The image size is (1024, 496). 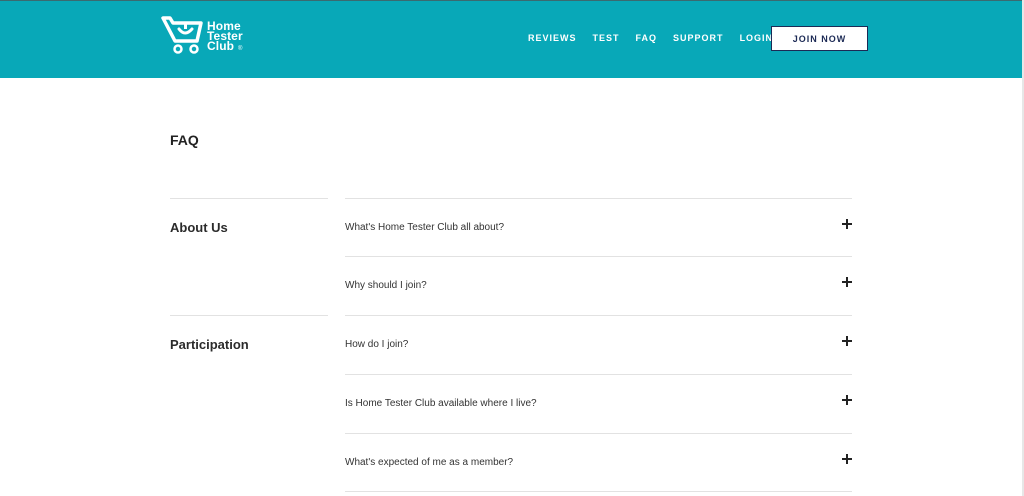 What do you see at coordinates (429, 462) in the screenshot?
I see `faq-question: What's expected of me as a member?` at bounding box center [429, 462].